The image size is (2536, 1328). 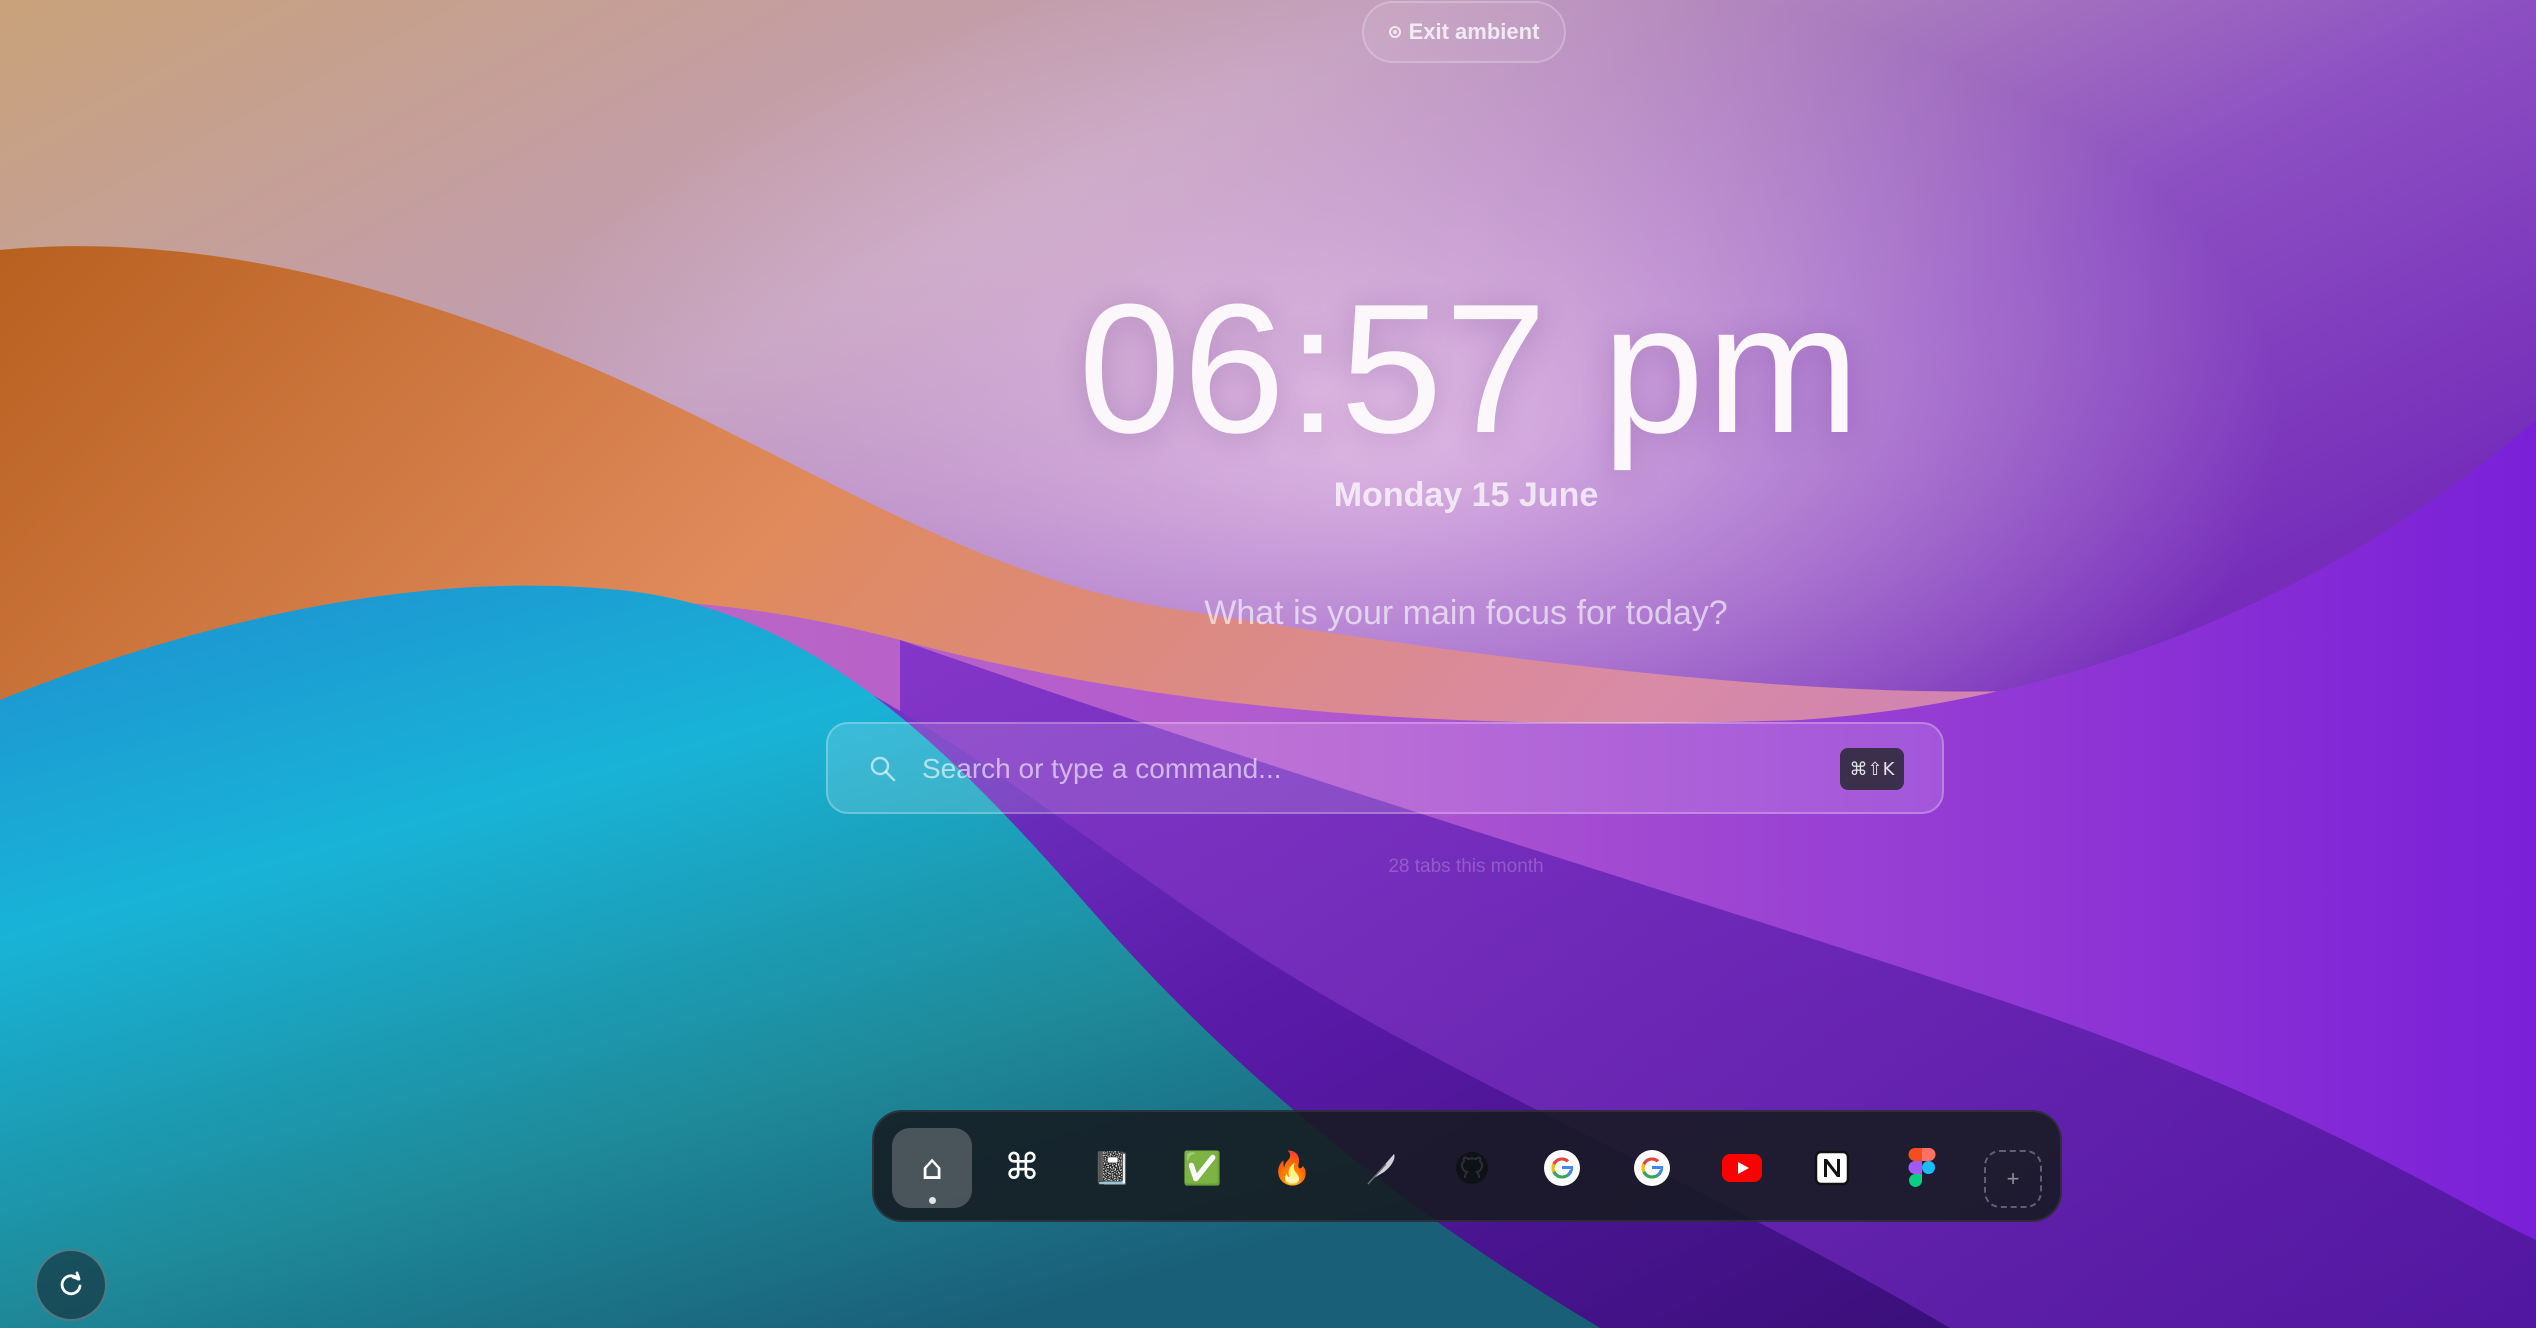 I want to click on figma-icon, so click(x=1922, y=1167).